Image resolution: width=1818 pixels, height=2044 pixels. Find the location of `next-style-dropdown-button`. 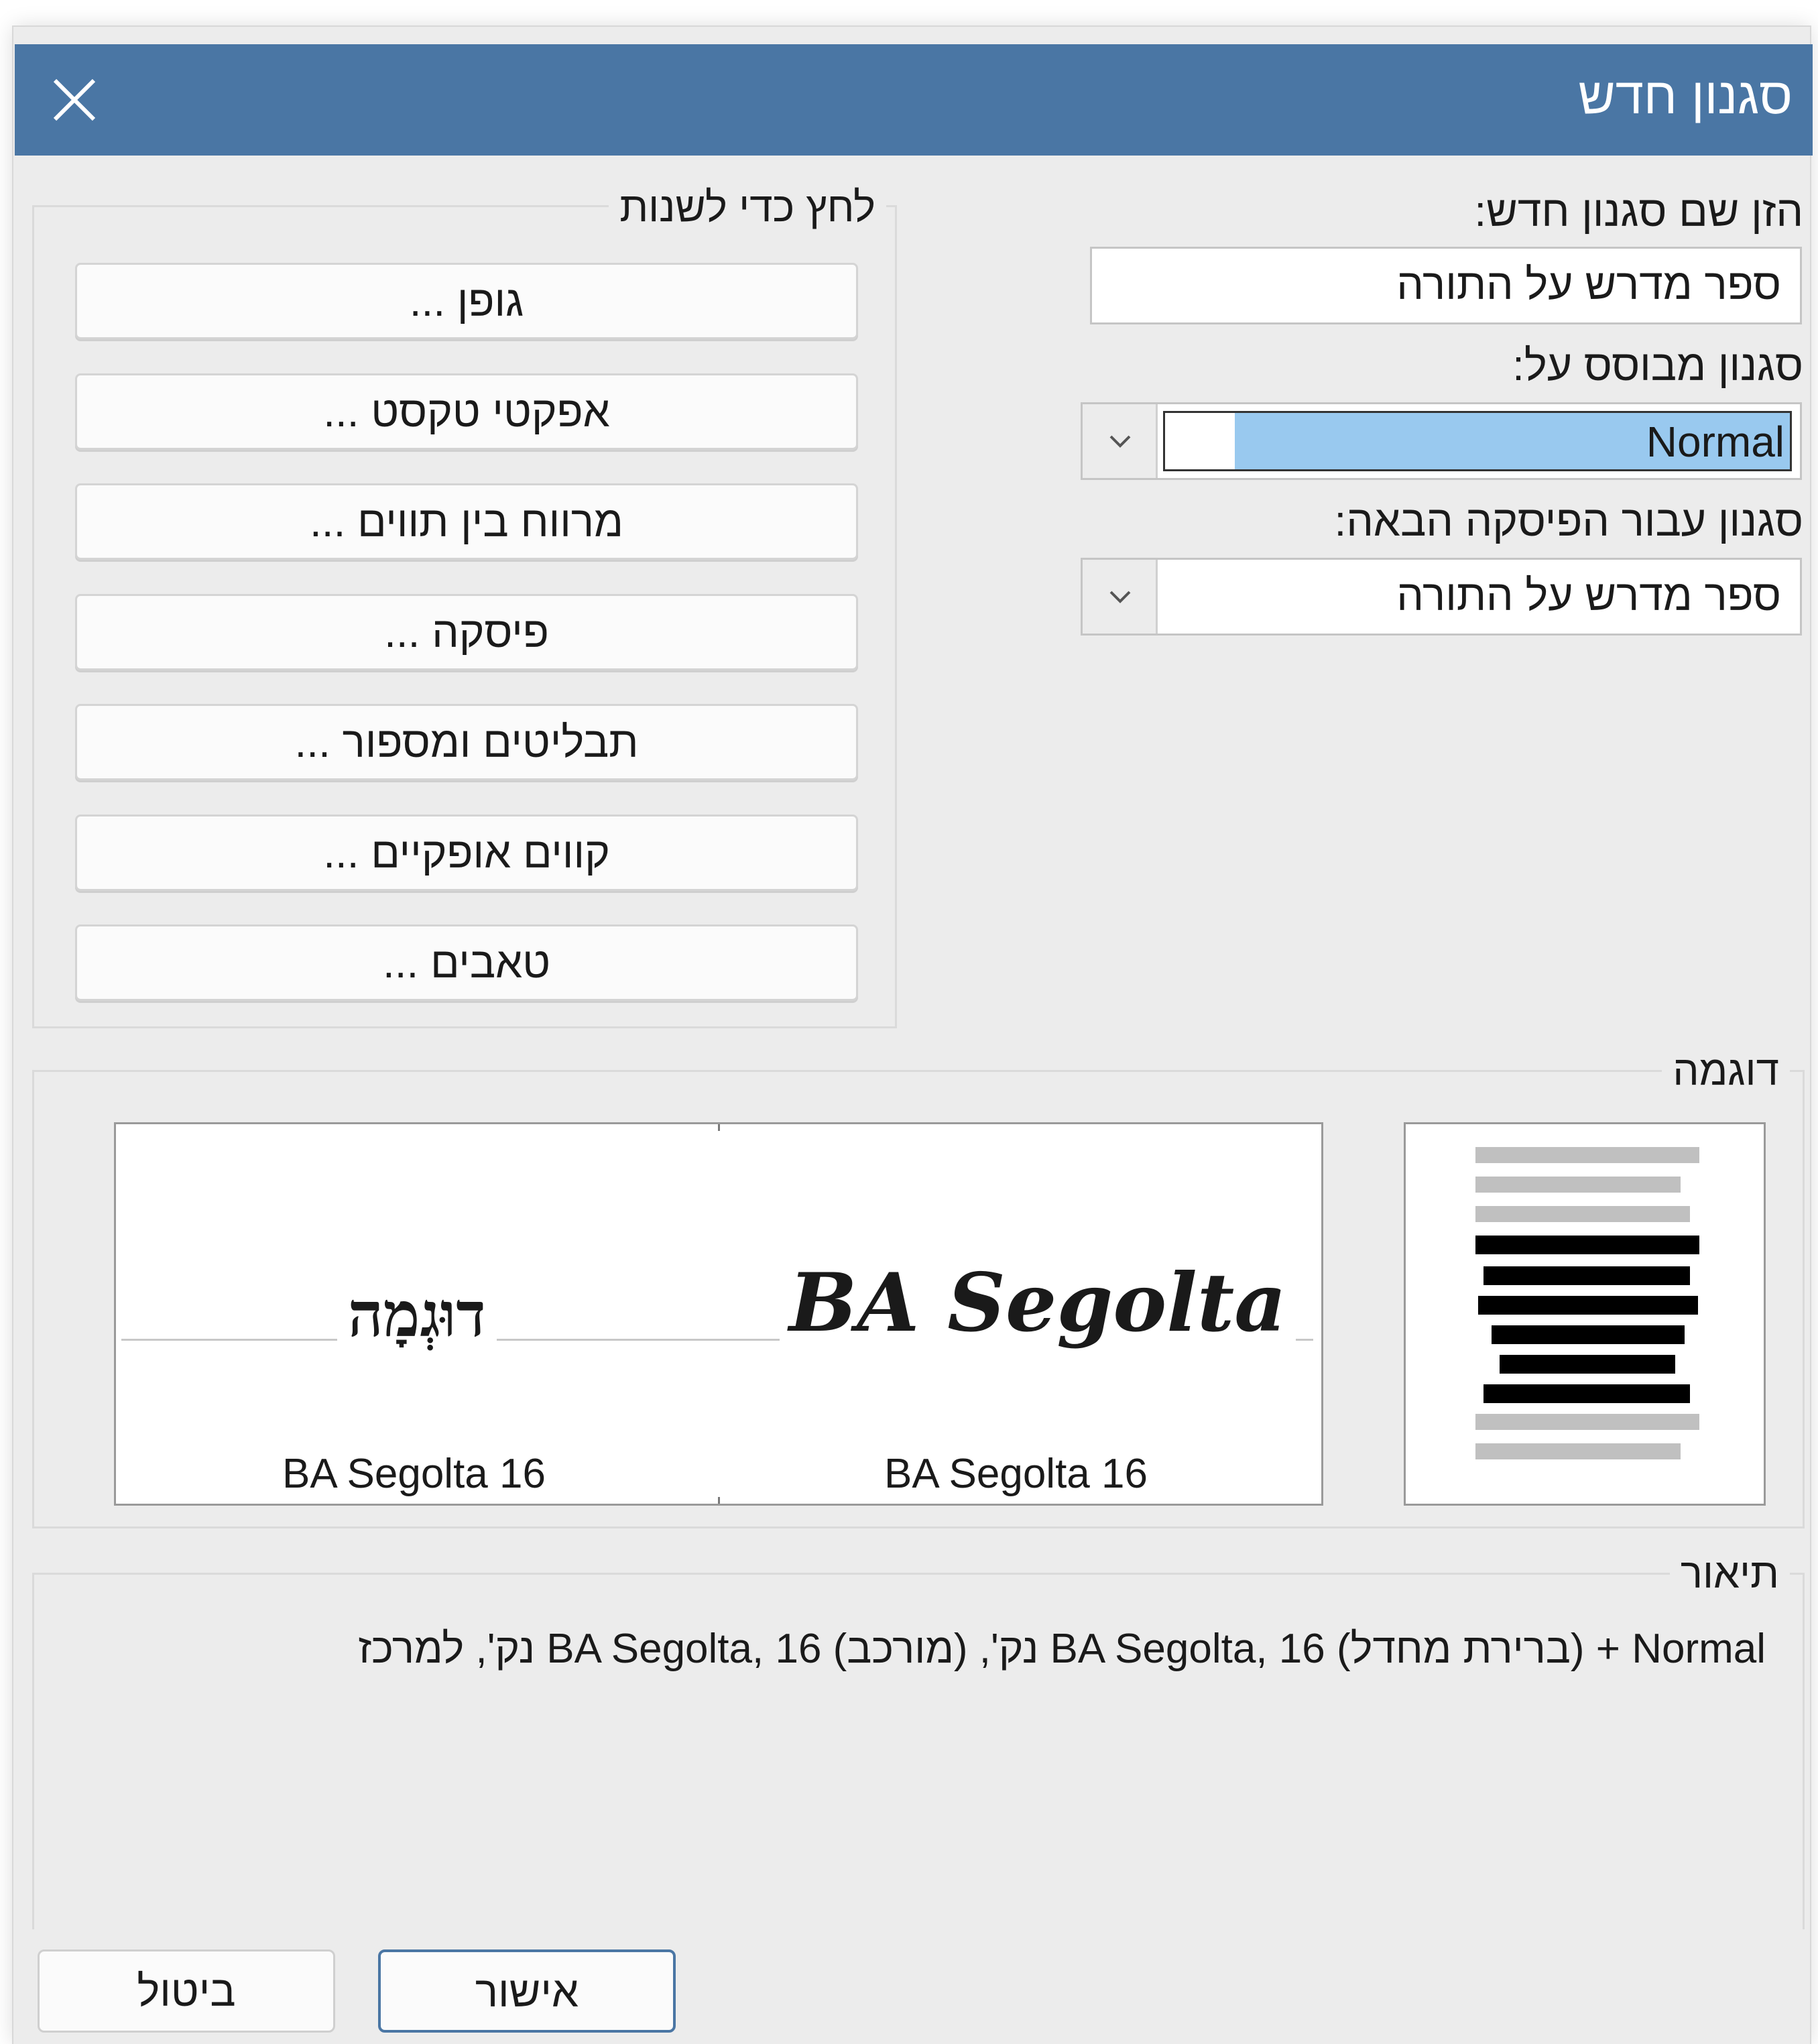

next-style-dropdown-button is located at coordinates (1120, 597).